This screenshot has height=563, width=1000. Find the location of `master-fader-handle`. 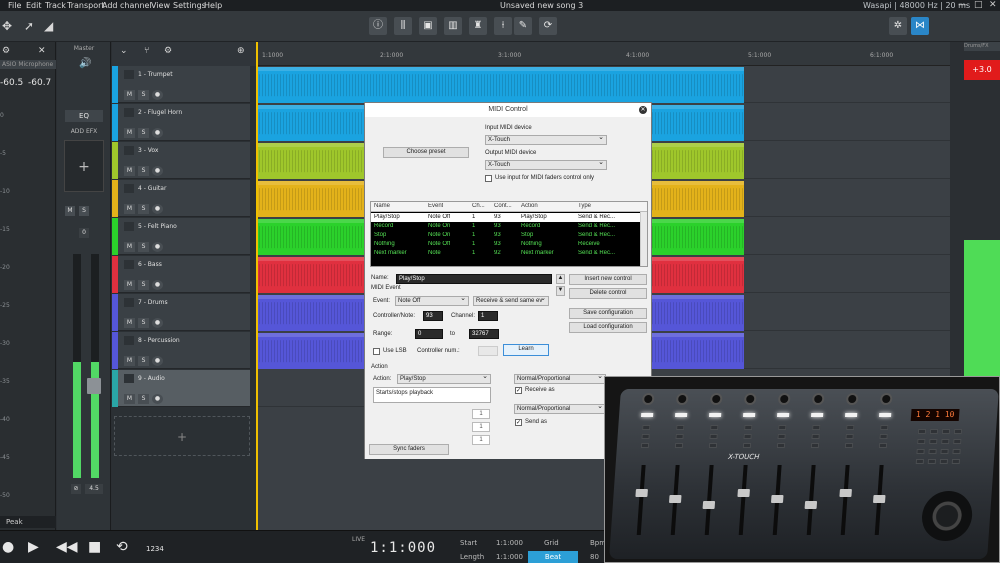

master-fader-handle is located at coordinates (94, 386).